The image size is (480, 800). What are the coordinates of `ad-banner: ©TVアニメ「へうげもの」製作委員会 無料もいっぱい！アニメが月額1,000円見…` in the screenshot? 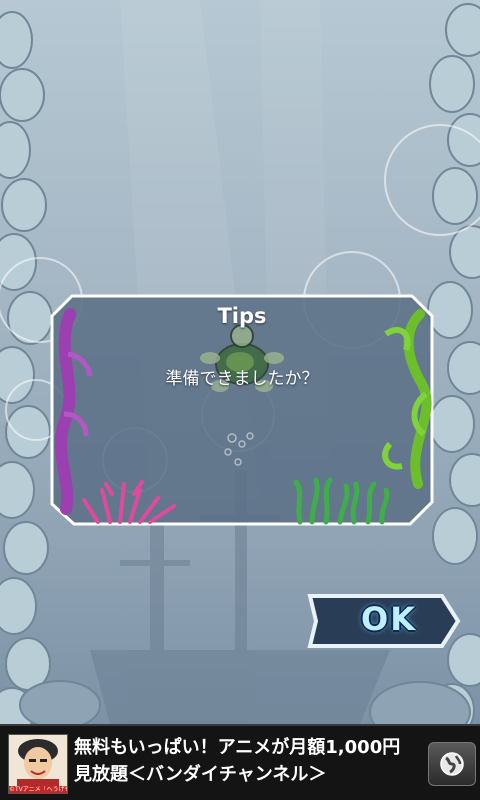 It's located at (240, 762).